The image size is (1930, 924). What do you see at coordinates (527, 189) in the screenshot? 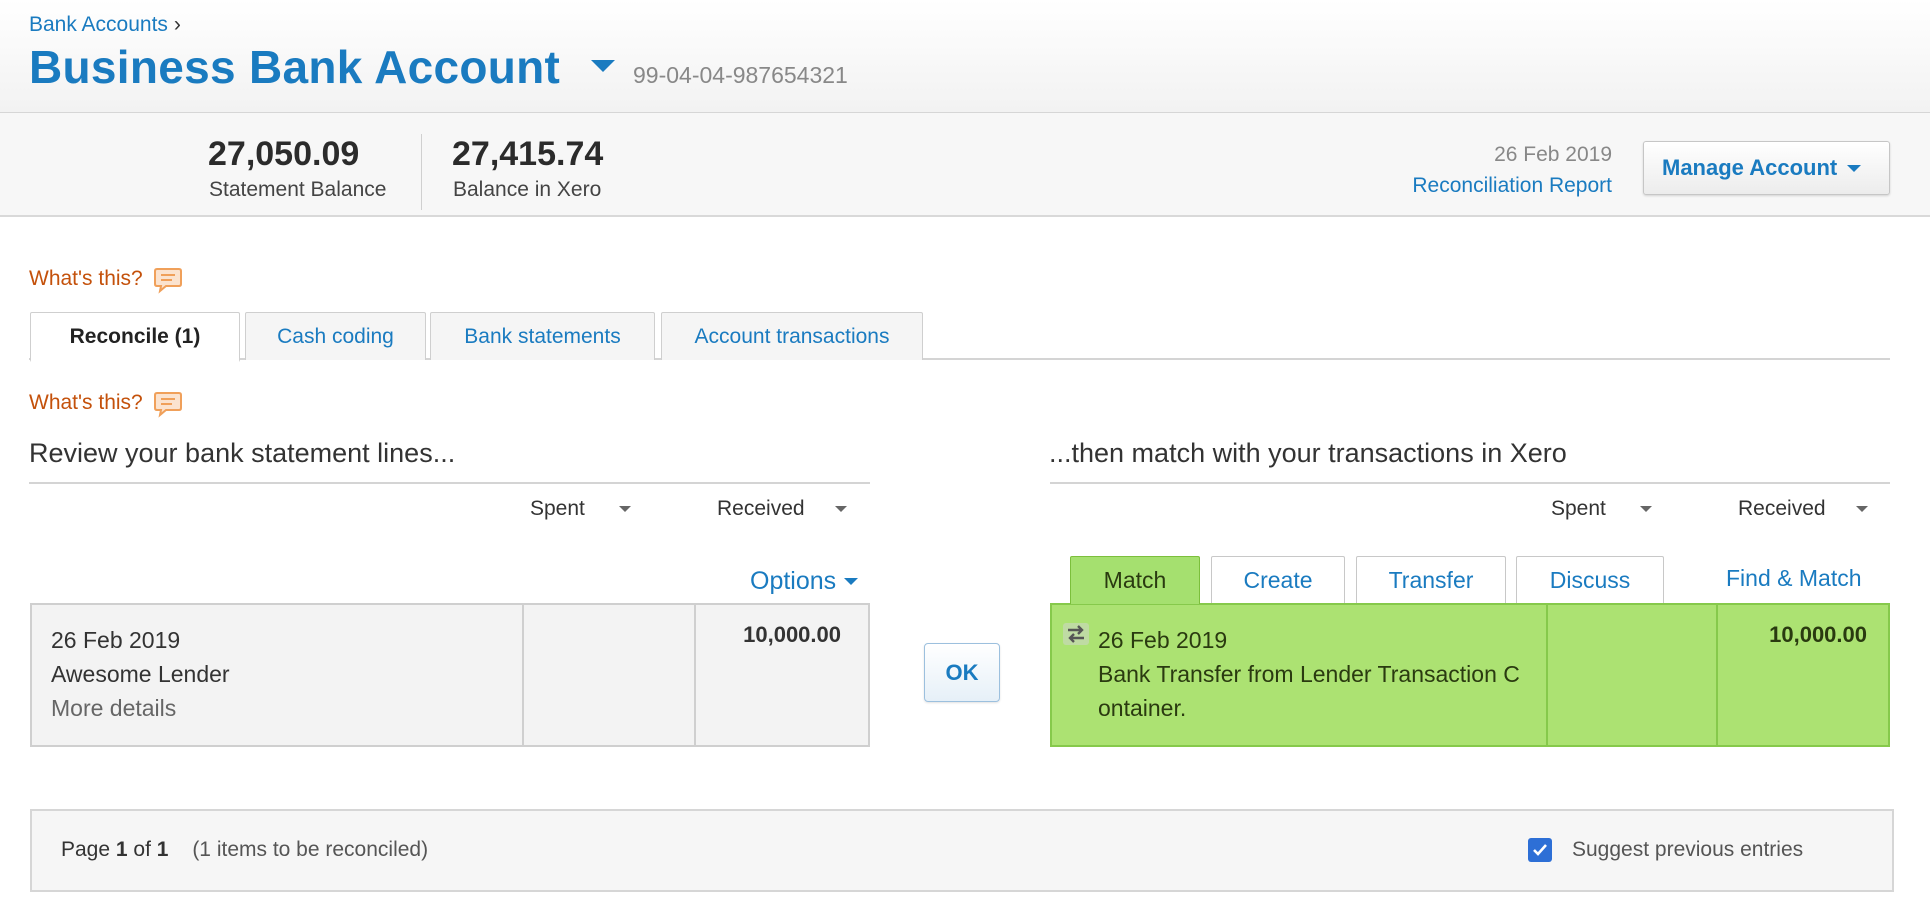
I see `xero-balance-label: Balance in Xero` at bounding box center [527, 189].